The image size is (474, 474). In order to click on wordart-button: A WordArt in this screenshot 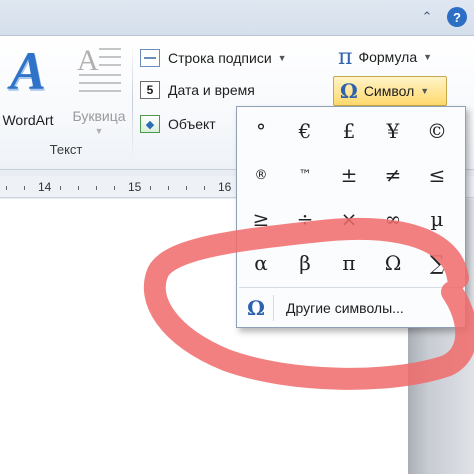, I will do `click(32, 88)`.